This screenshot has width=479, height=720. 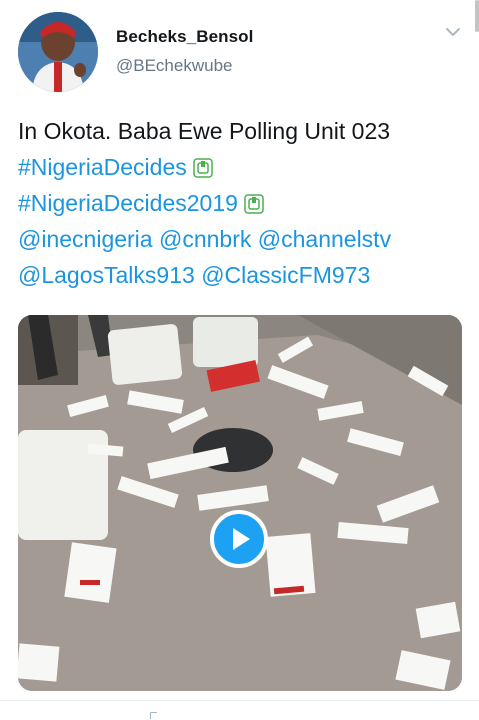 What do you see at coordinates (239, 700) in the screenshot?
I see `divider` at bounding box center [239, 700].